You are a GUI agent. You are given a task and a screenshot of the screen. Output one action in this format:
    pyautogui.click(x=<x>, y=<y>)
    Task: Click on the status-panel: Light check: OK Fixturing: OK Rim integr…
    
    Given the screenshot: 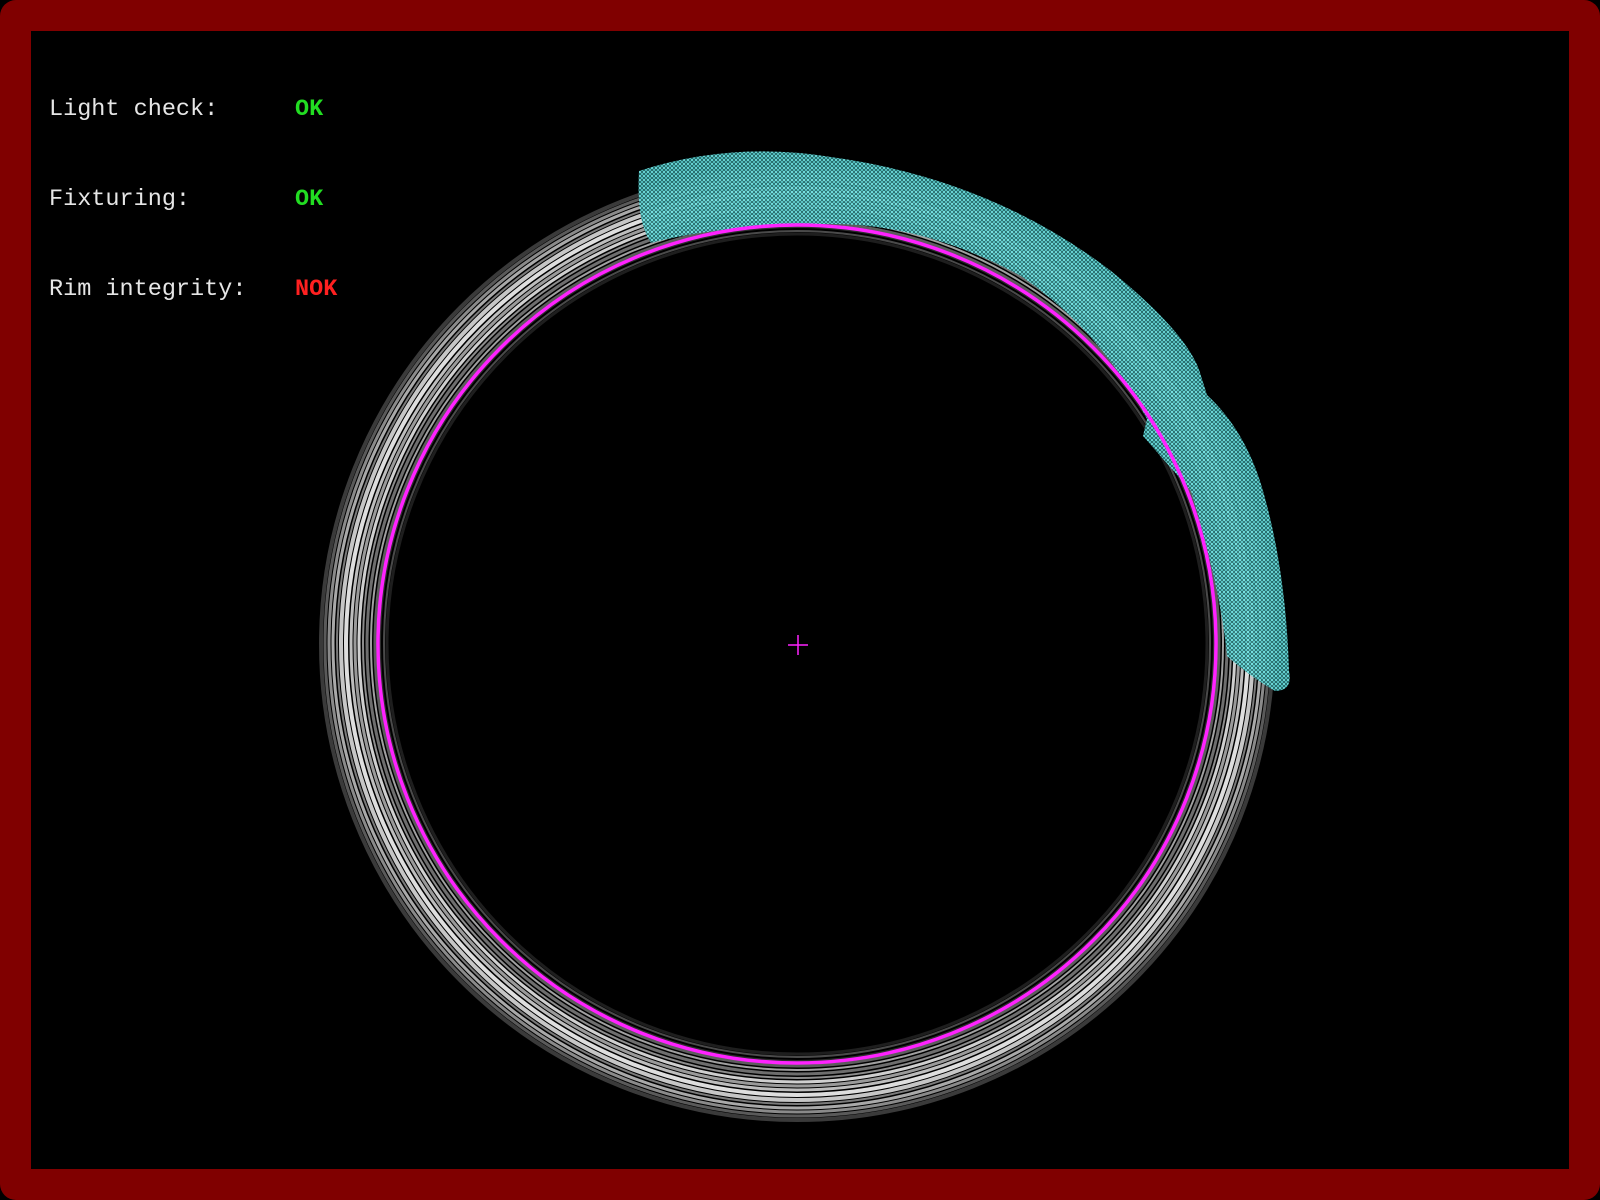 What is the action you would take?
    pyautogui.click(x=193, y=200)
    